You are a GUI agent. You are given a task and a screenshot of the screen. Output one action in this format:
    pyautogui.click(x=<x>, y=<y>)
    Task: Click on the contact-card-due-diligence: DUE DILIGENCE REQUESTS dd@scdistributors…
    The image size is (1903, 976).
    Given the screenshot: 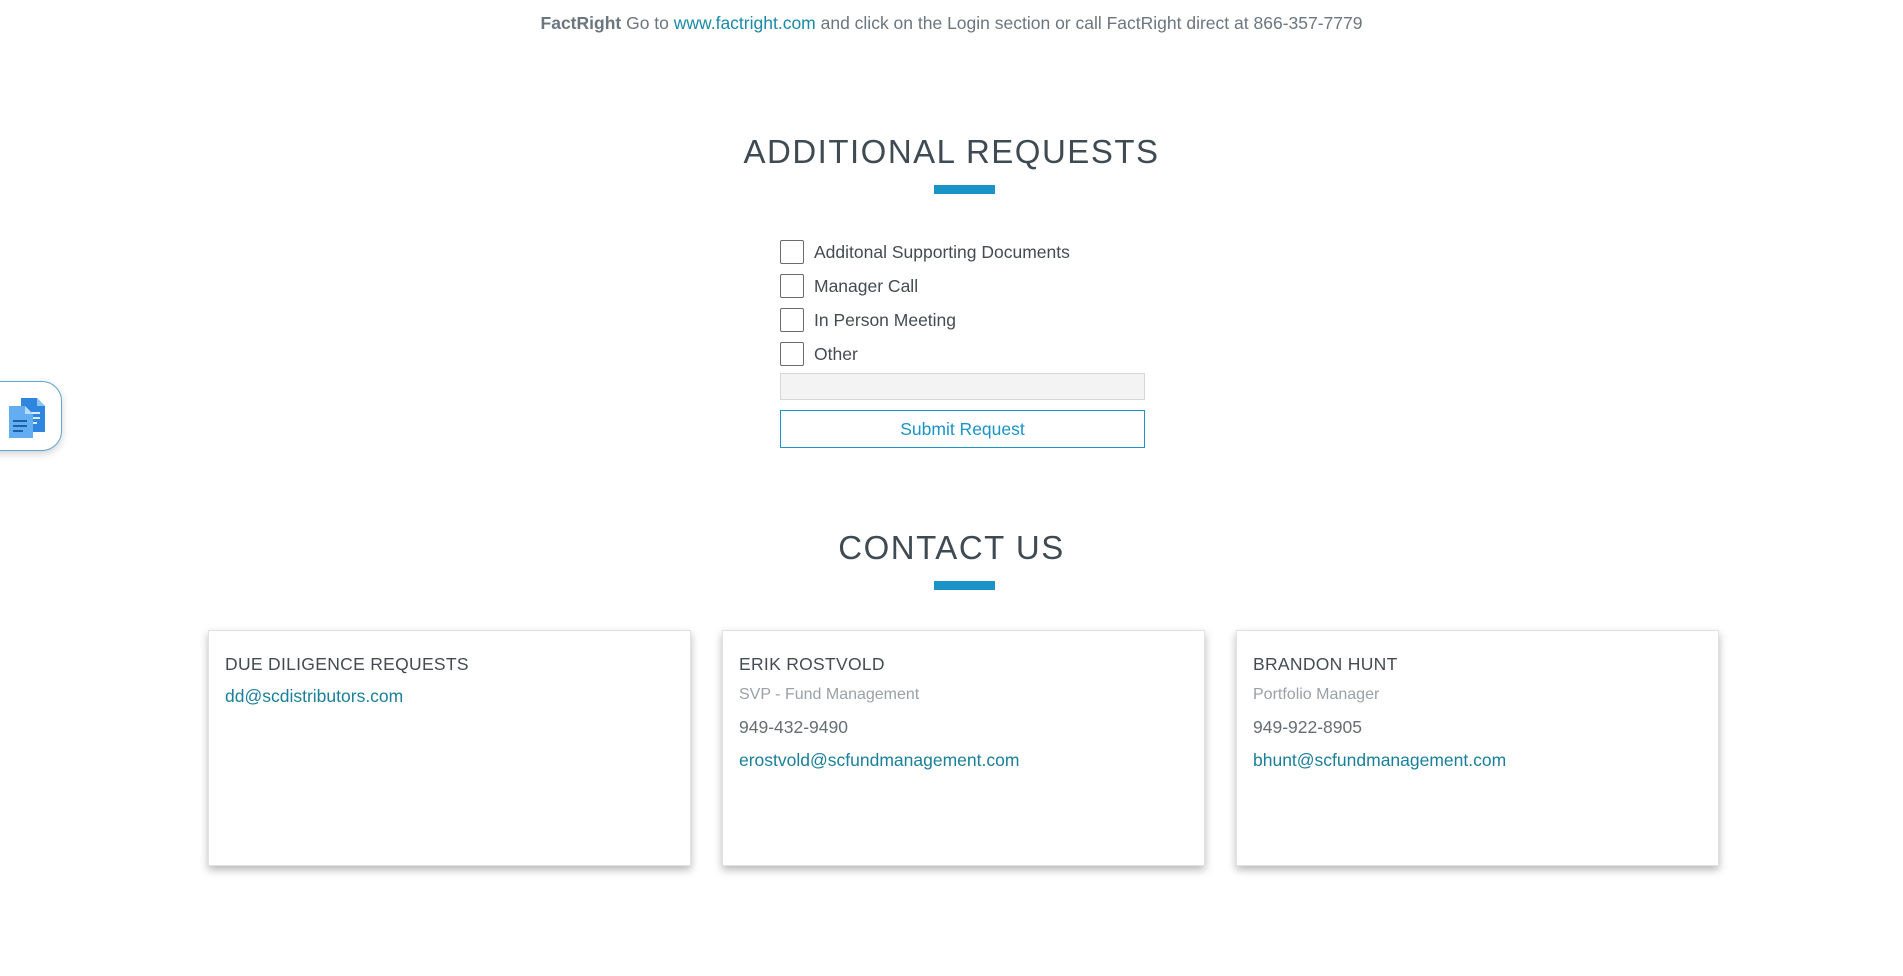 What is the action you would take?
    pyautogui.click(x=449, y=748)
    